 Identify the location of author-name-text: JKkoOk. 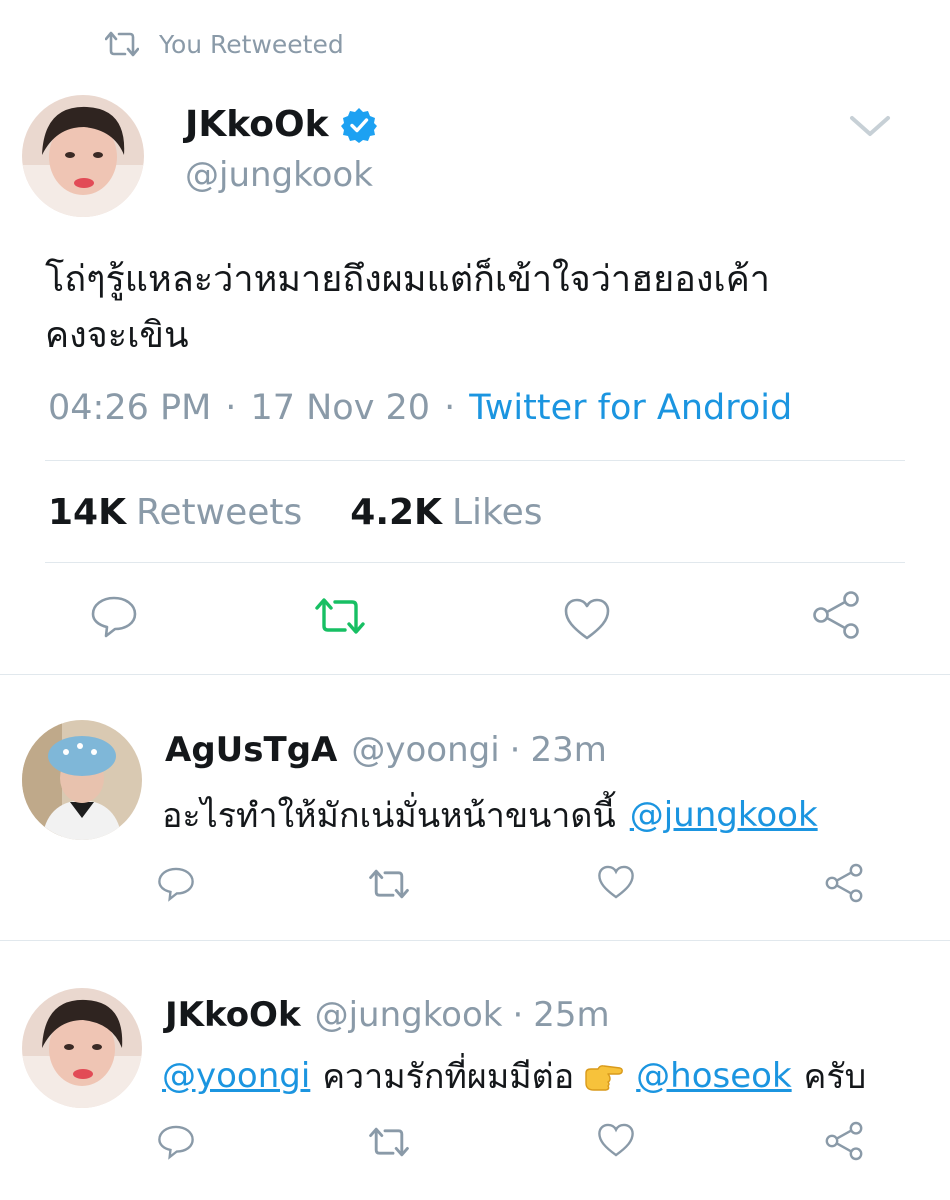
(257, 124).